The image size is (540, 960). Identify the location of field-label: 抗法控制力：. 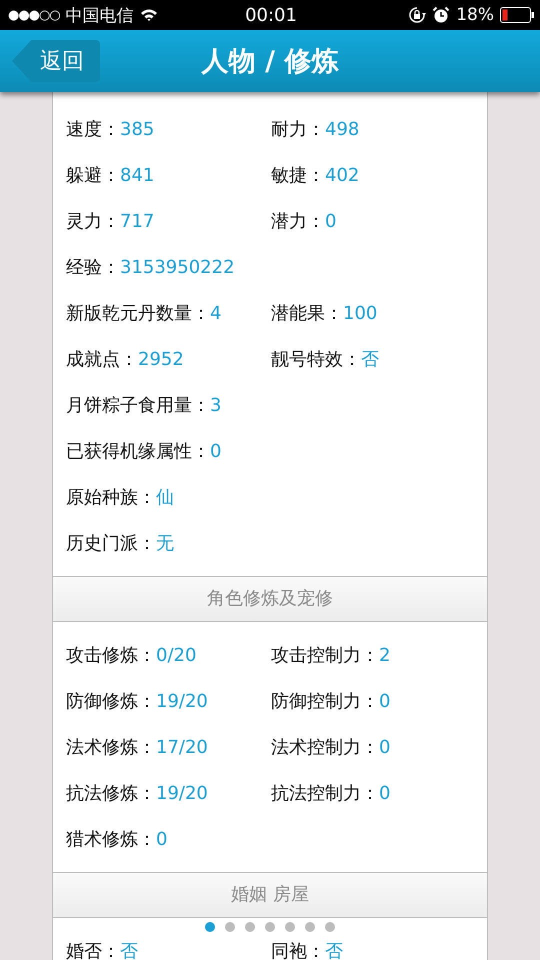
(325, 793).